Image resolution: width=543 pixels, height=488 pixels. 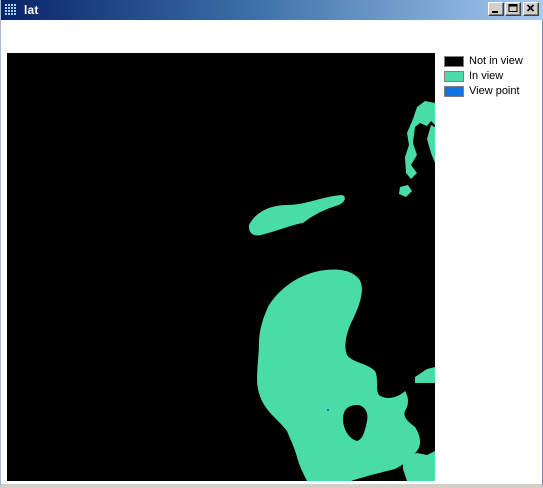 What do you see at coordinates (454, 76) in the screenshot?
I see `legend-swatch-in-view` at bounding box center [454, 76].